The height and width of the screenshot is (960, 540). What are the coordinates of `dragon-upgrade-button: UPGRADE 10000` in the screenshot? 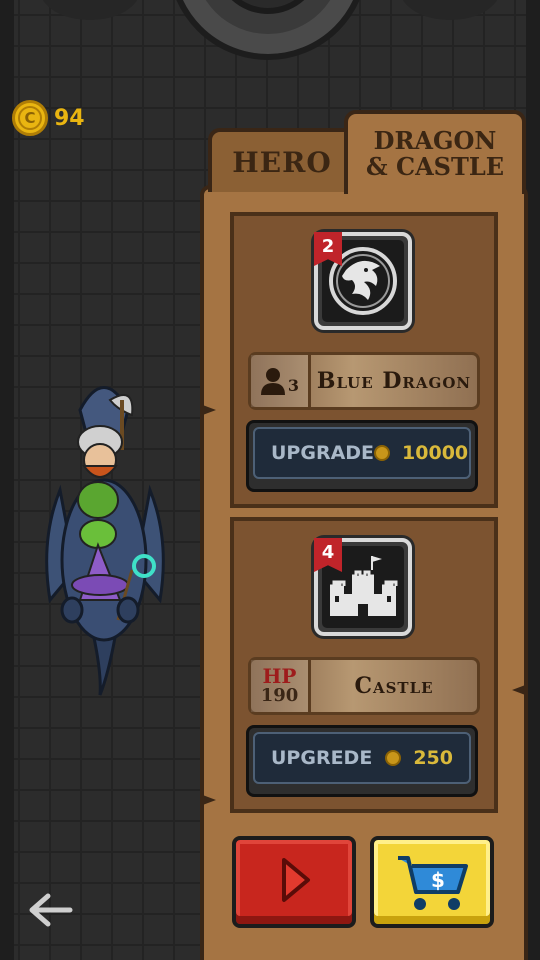 It's located at (362, 456).